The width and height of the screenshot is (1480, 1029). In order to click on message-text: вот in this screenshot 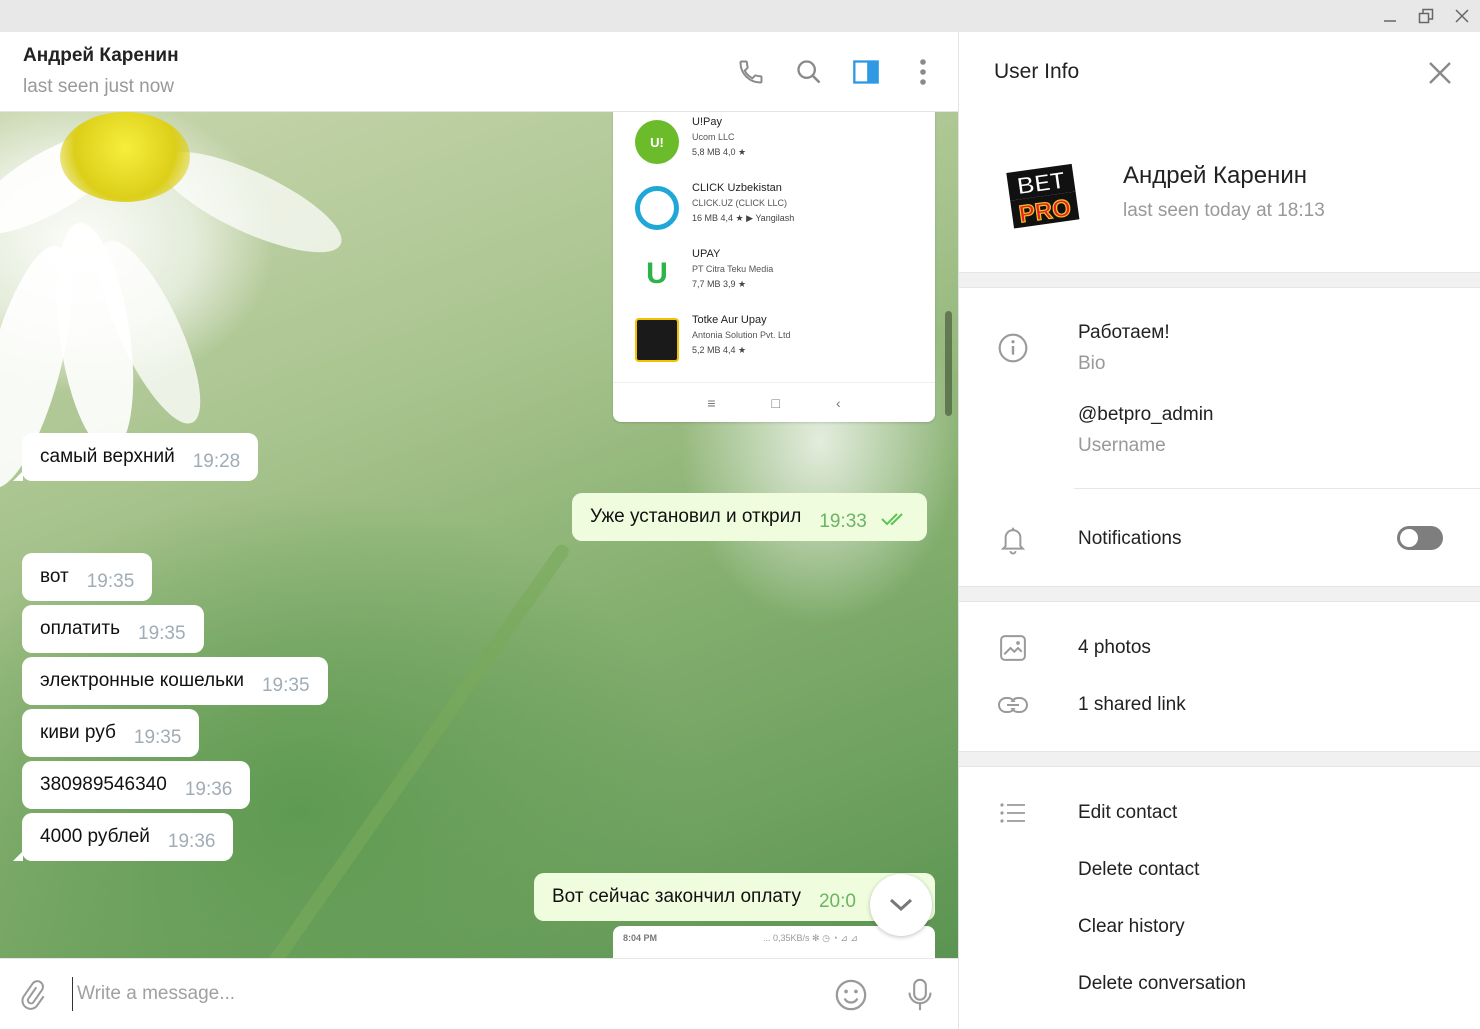, I will do `click(54, 576)`.